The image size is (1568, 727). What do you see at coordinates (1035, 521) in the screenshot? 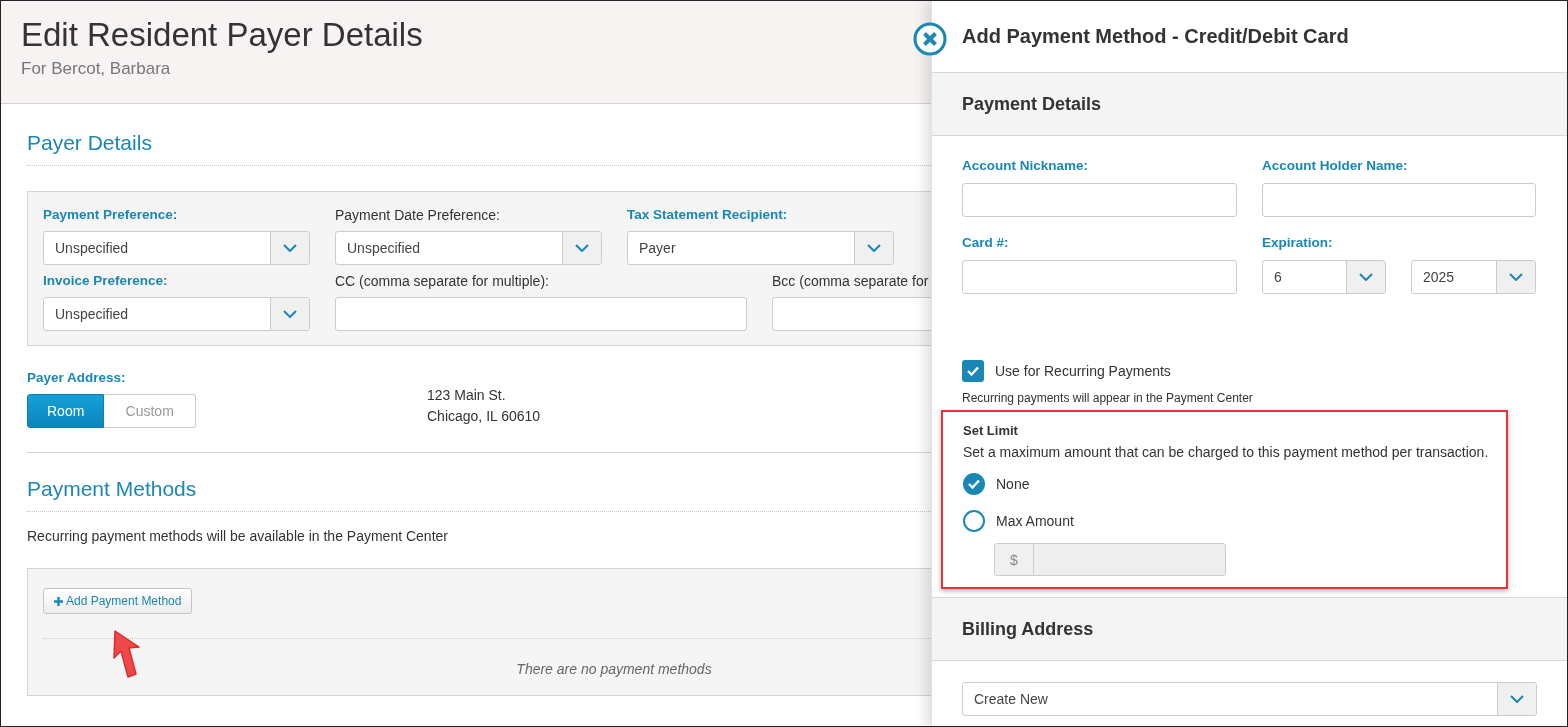
I see `radio-label: Max Amount` at bounding box center [1035, 521].